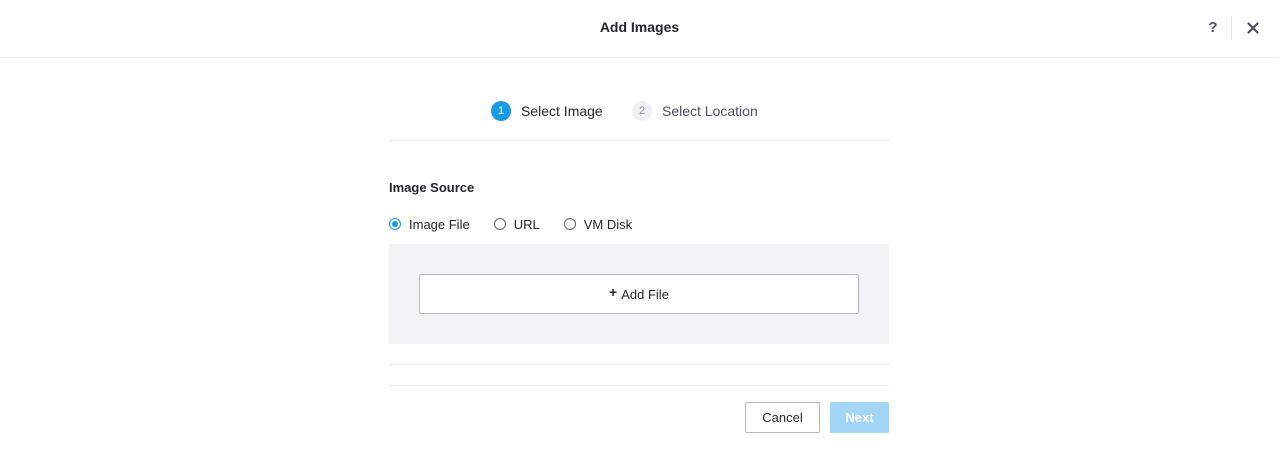  What do you see at coordinates (526, 224) in the screenshot?
I see `radio-label: URL` at bounding box center [526, 224].